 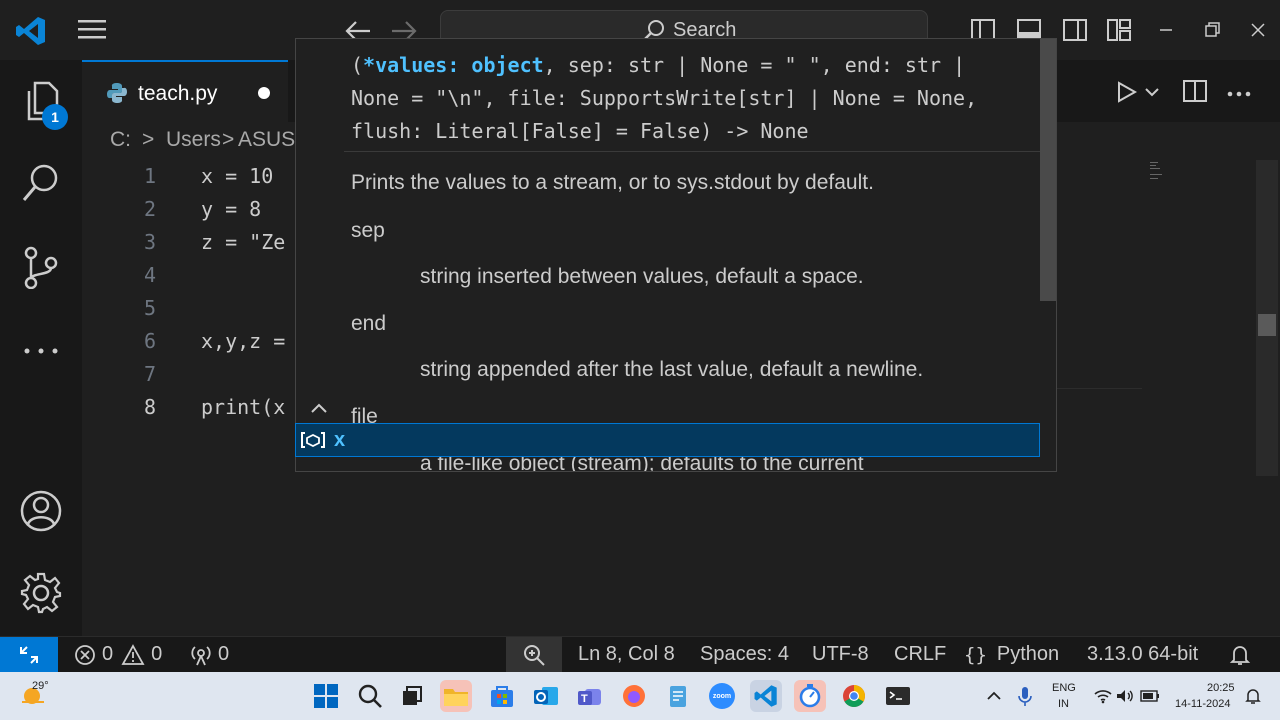 I want to click on zoom-app-label: zoom, so click(x=722, y=696).